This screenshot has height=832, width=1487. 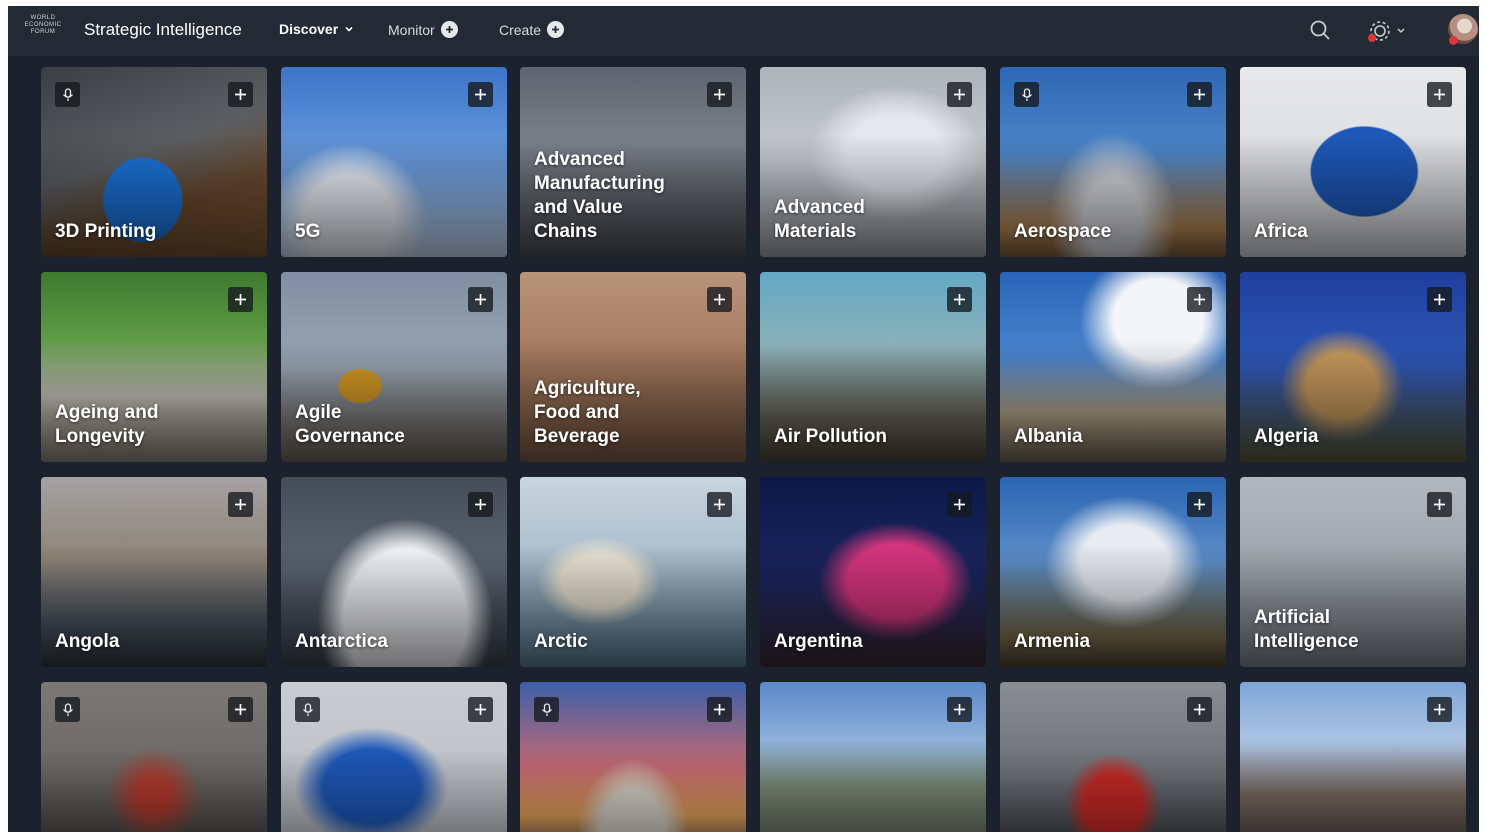 I want to click on topic-label: Artificial Intelligence, so click(x=1306, y=629).